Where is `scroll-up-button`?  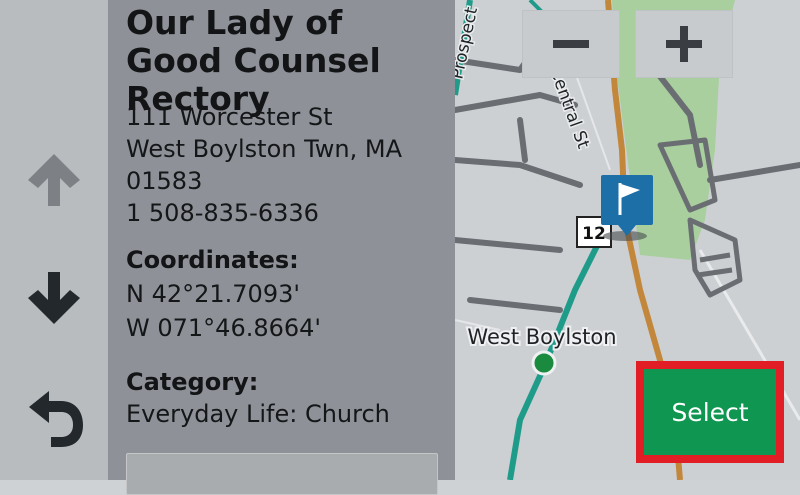
scroll-up-button is located at coordinates (54, 180).